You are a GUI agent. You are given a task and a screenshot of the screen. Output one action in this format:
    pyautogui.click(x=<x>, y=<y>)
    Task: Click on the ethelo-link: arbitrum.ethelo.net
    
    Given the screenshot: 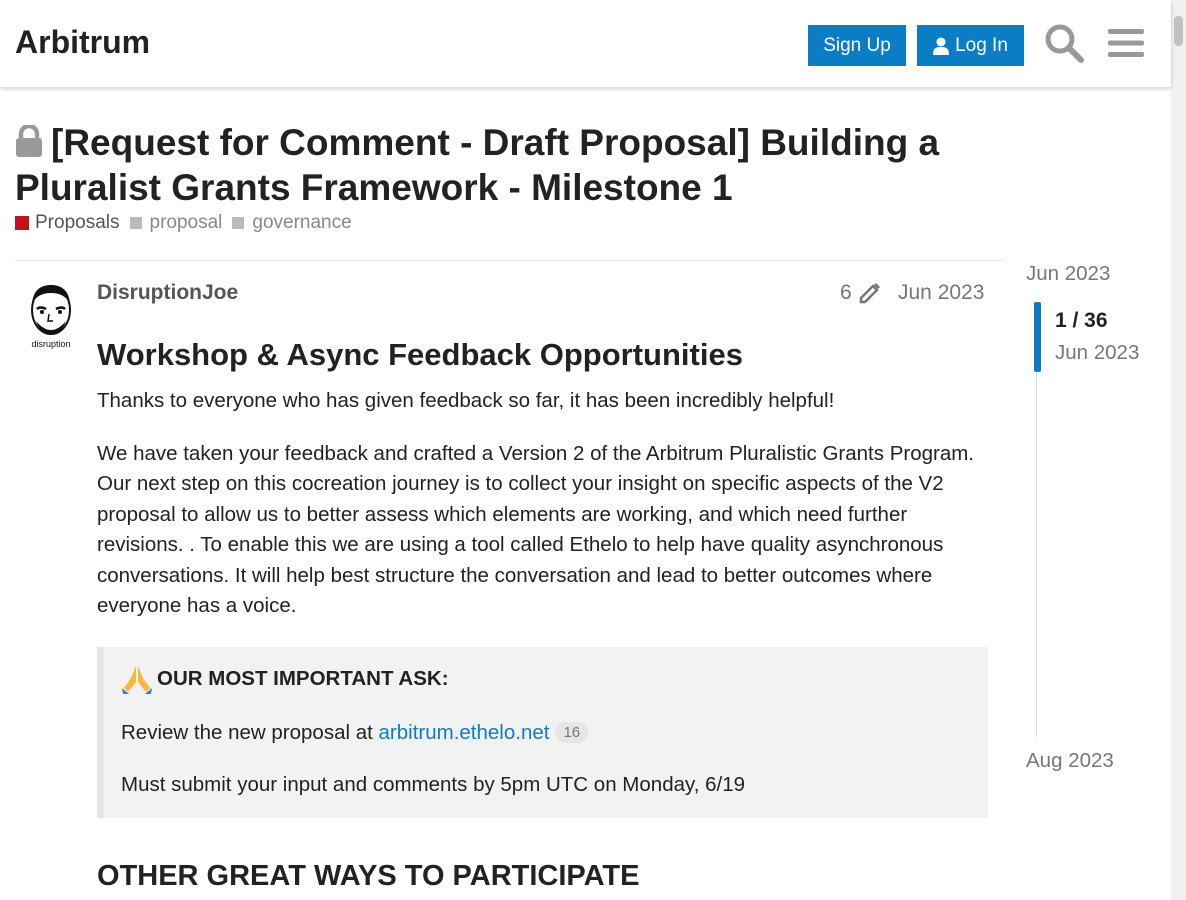 What is the action you would take?
    pyautogui.click(x=464, y=732)
    